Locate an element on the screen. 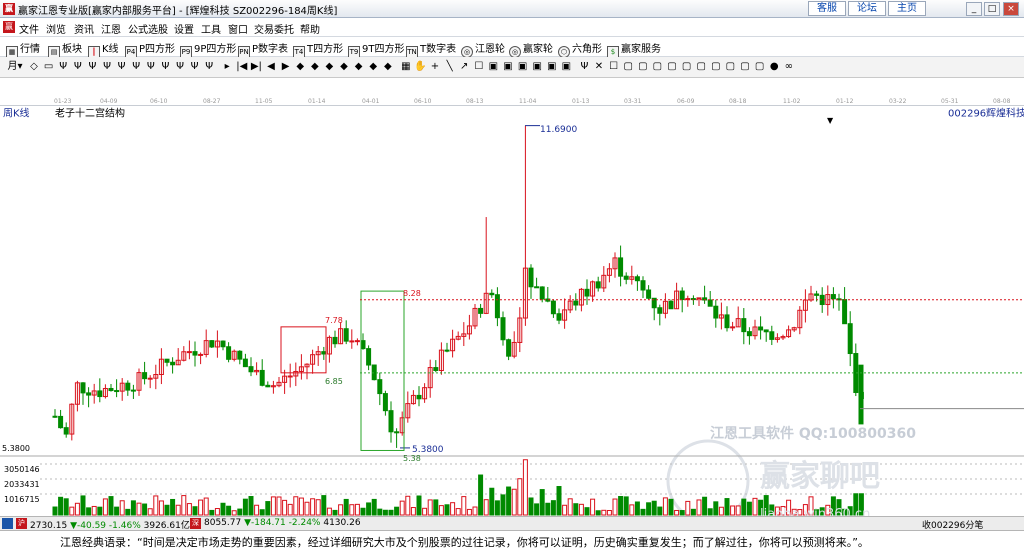 The width and height of the screenshot is (1024, 551). menu-trade: 交易委托 is located at coordinates (274, 28).